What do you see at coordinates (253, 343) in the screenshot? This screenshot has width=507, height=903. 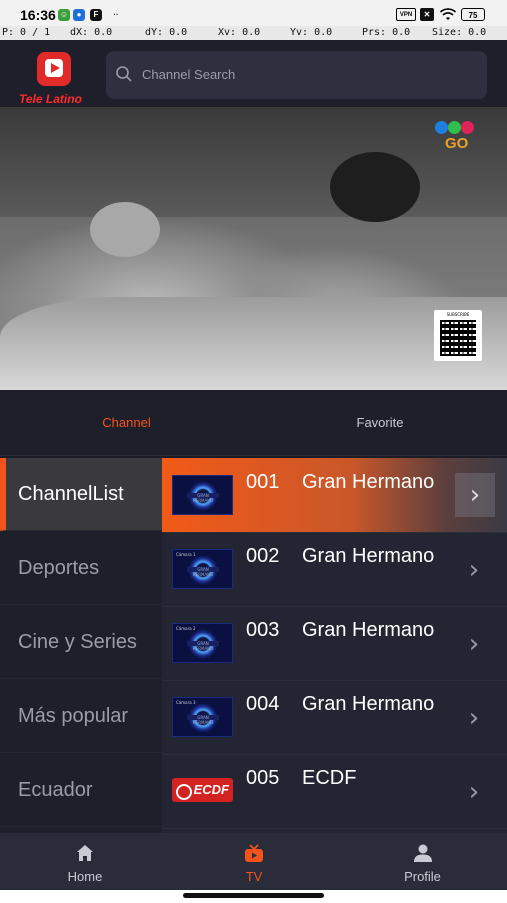 I see `video-frame-bedding` at bounding box center [253, 343].